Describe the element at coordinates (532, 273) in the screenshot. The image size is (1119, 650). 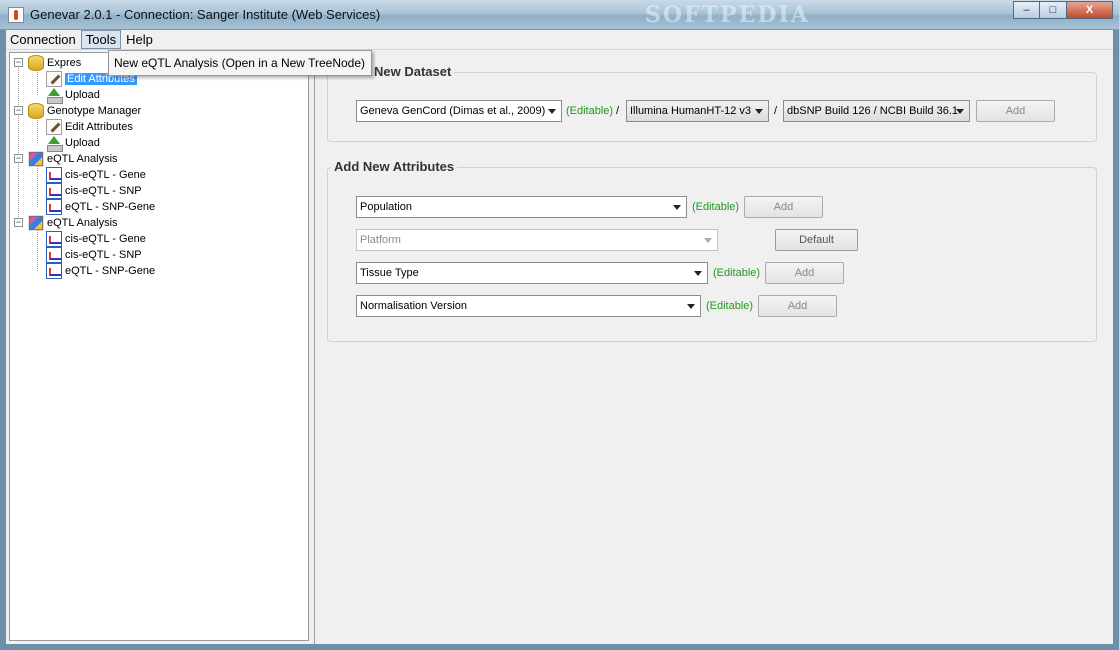
I see `tissue-type-select: Tissue Type` at that location.